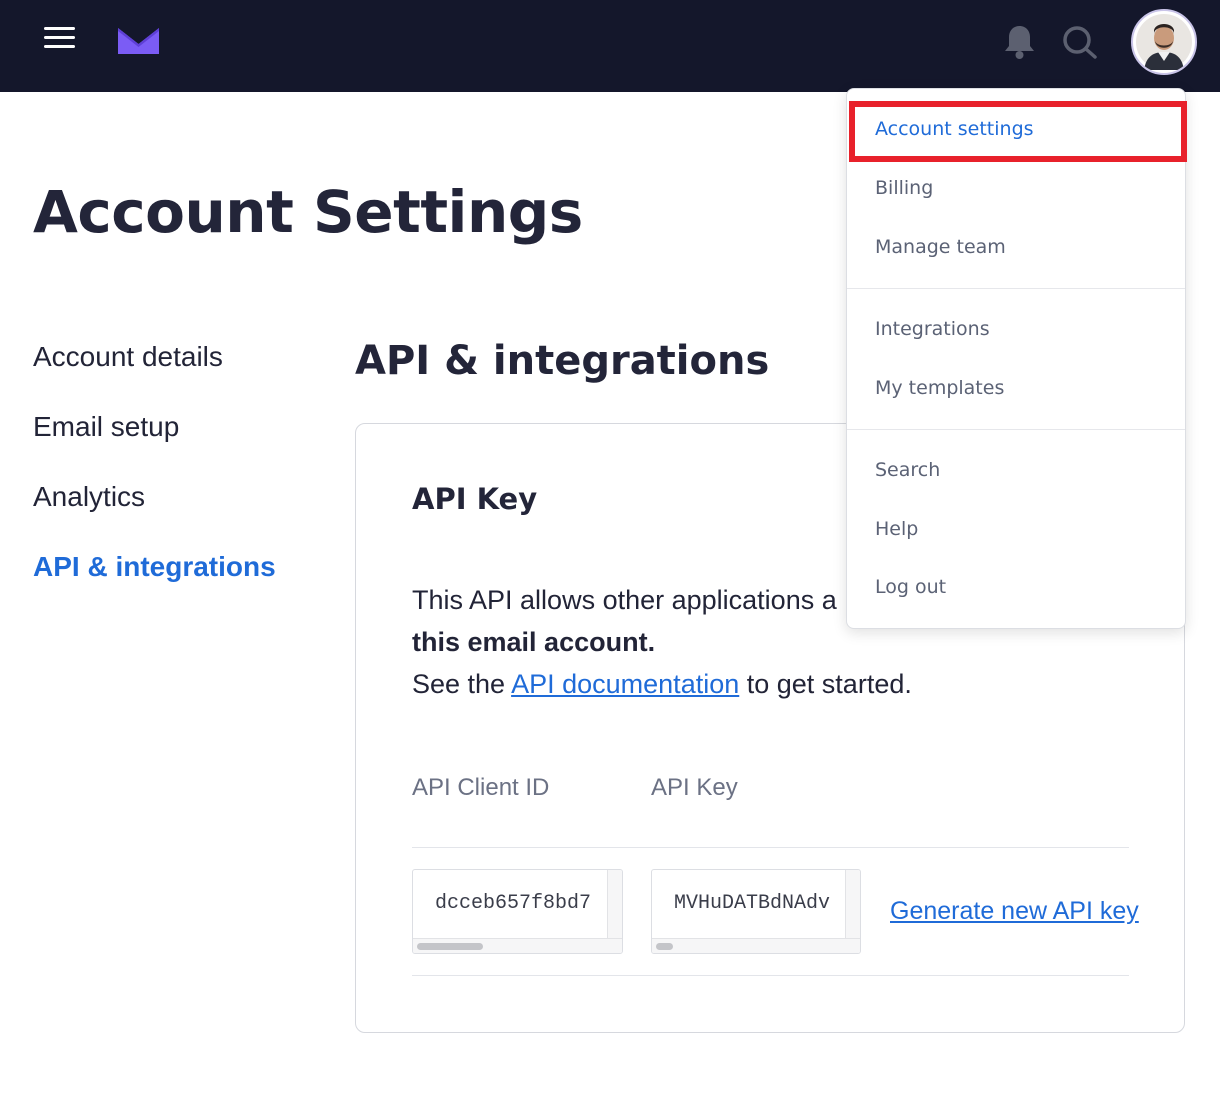 Image resolution: width=1220 pixels, height=1107 pixels. I want to click on menu-item-label: Search, so click(908, 470).